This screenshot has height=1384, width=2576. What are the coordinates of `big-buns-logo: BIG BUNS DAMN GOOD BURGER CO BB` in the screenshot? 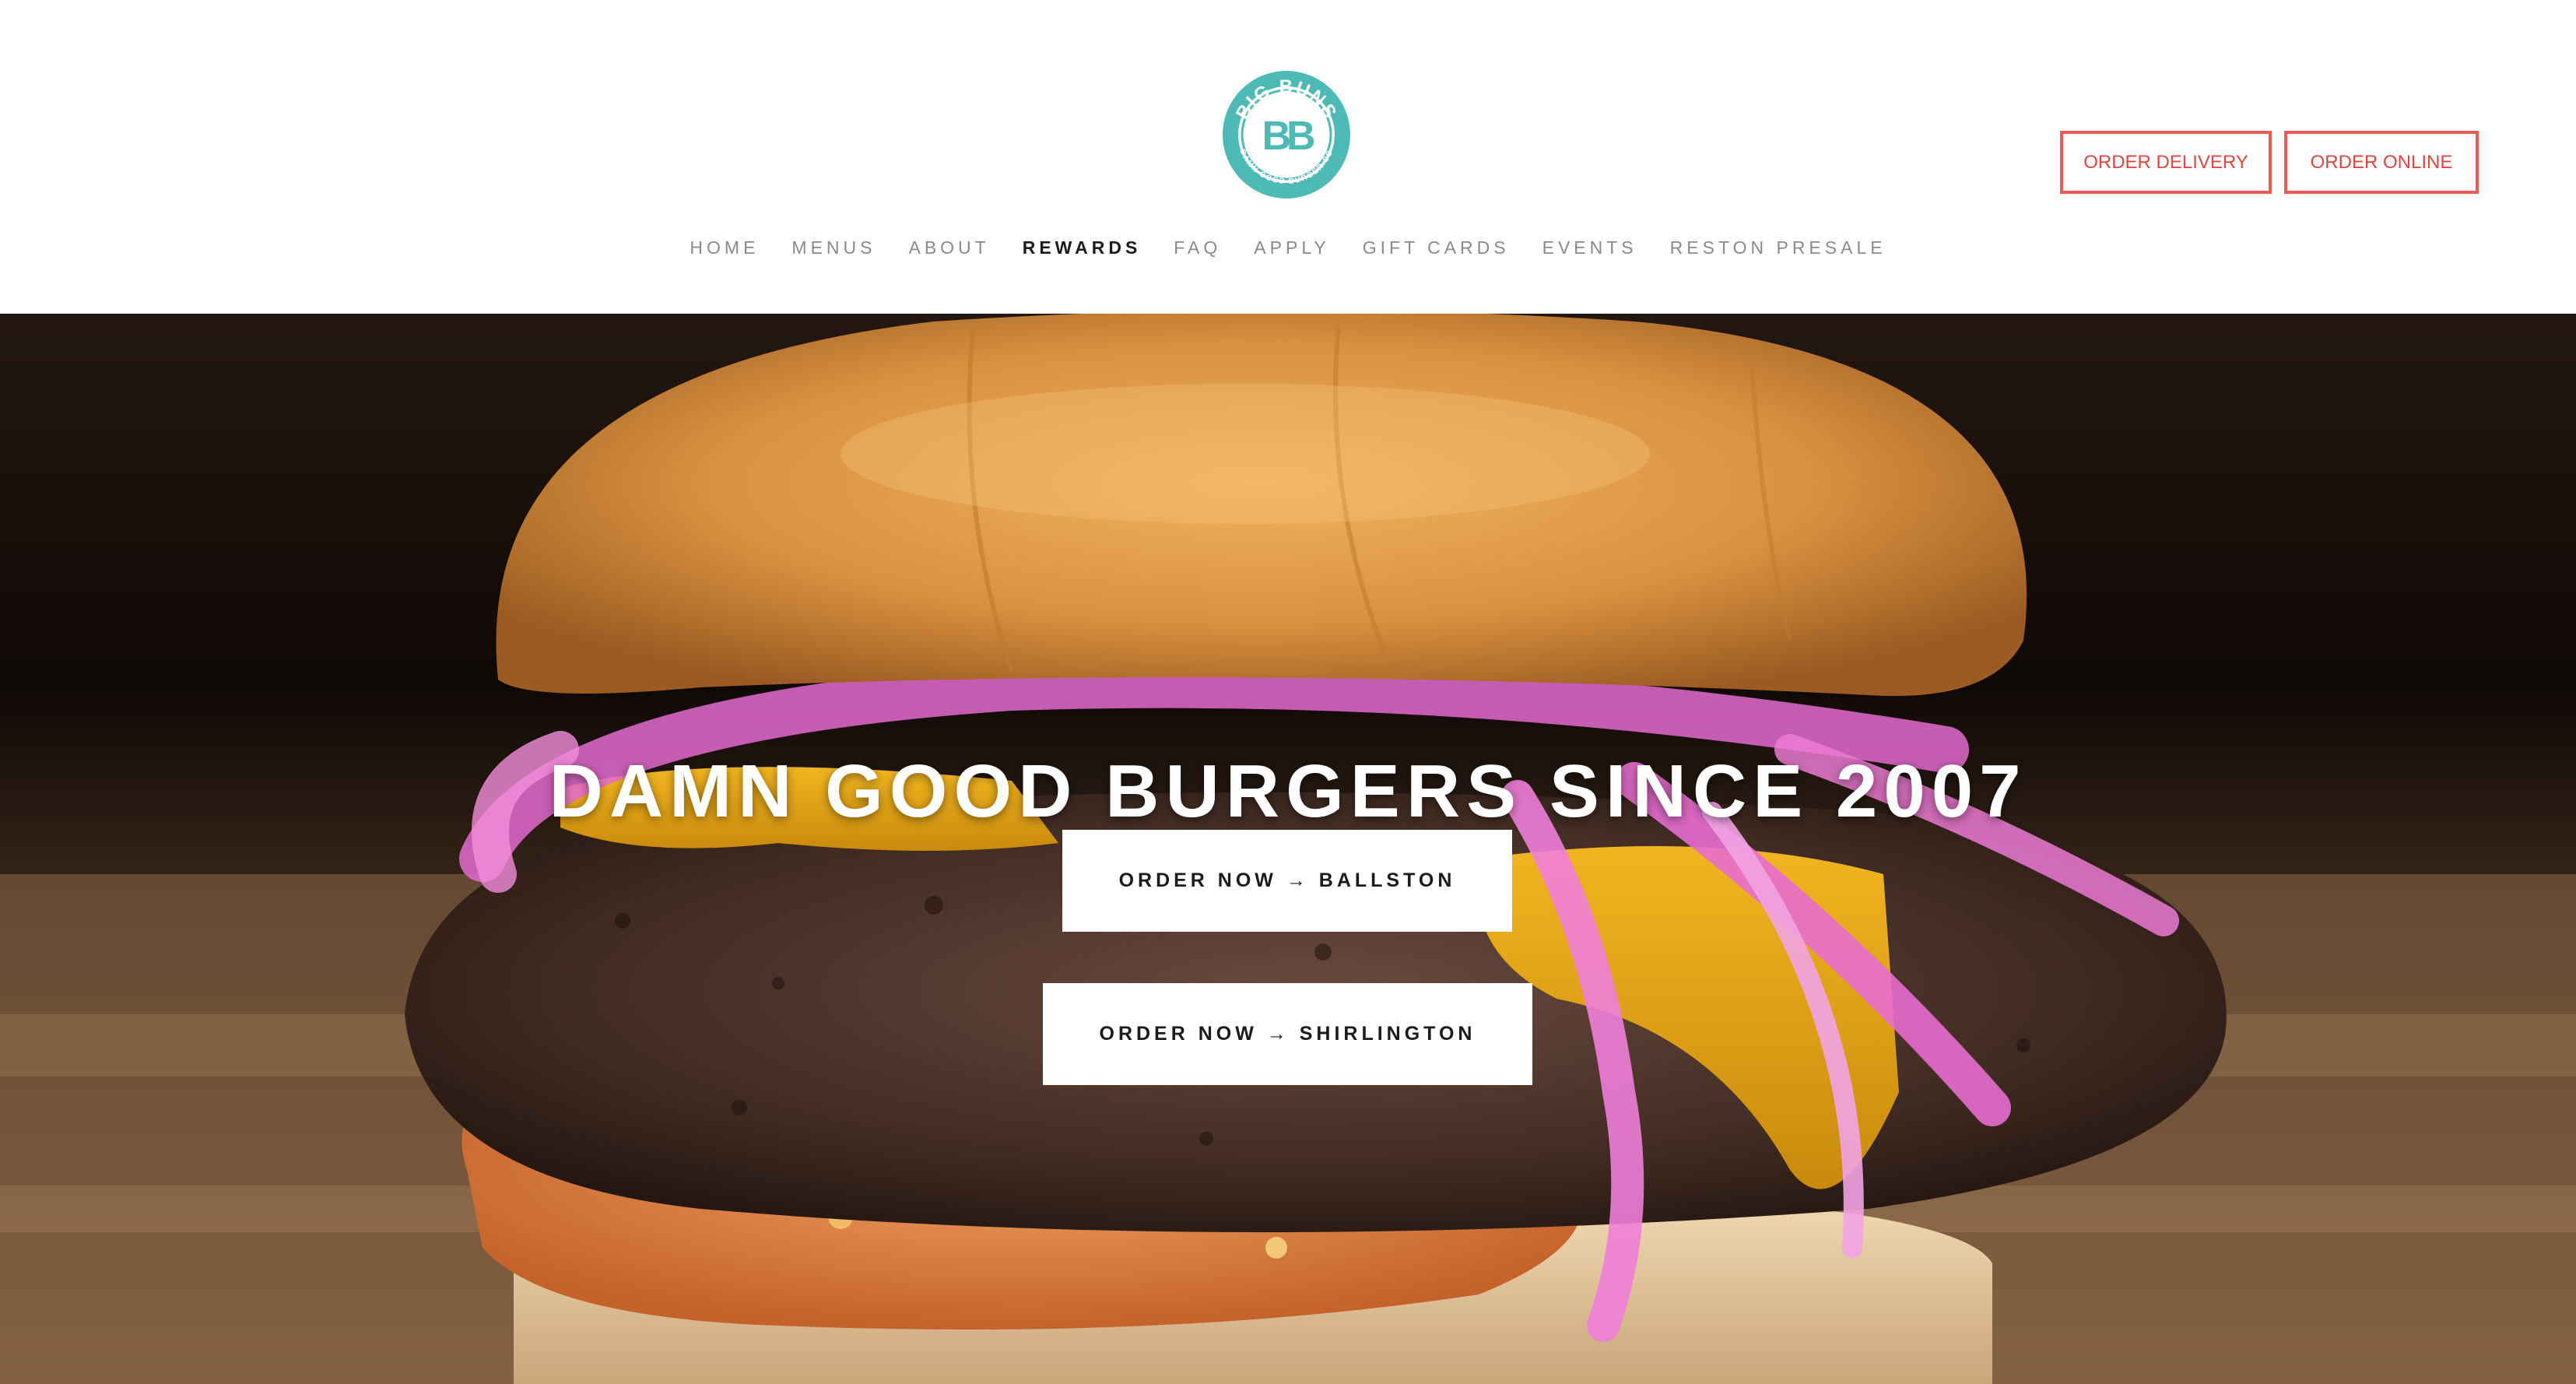 It's located at (1287, 134).